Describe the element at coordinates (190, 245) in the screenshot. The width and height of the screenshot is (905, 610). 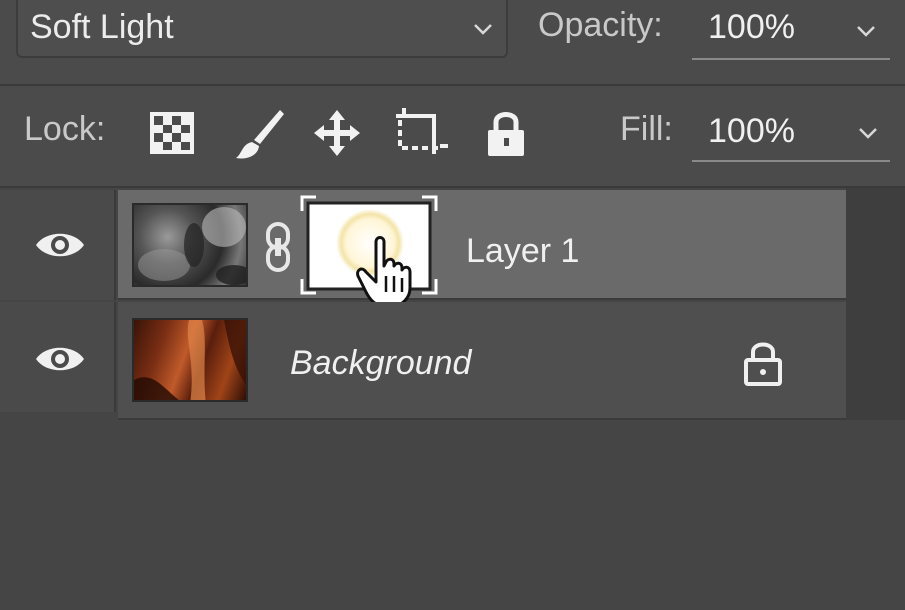
I see `layer-thumbnail` at that location.